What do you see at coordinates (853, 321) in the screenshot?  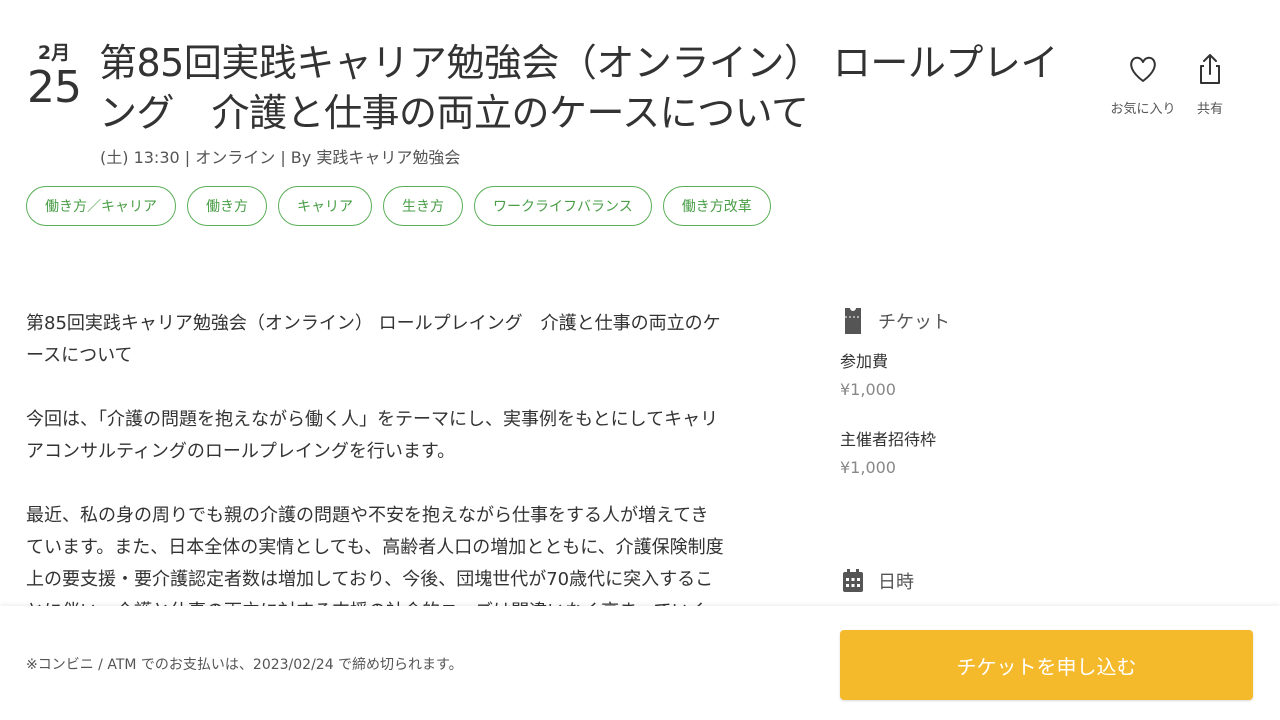 I see `ticket-icon` at bounding box center [853, 321].